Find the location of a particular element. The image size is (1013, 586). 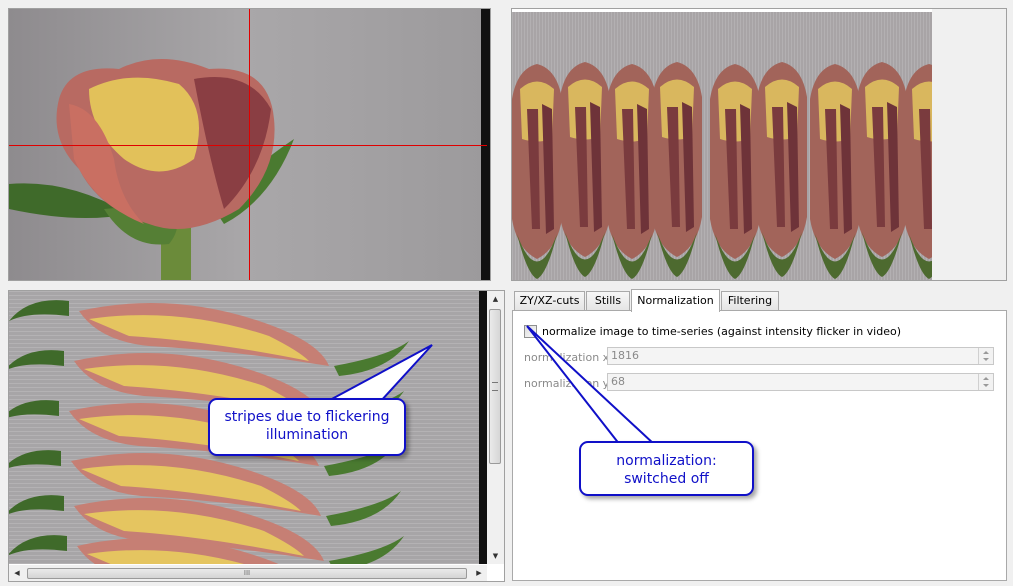

horizontal-scroll-thumb: III is located at coordinates (247, 573).